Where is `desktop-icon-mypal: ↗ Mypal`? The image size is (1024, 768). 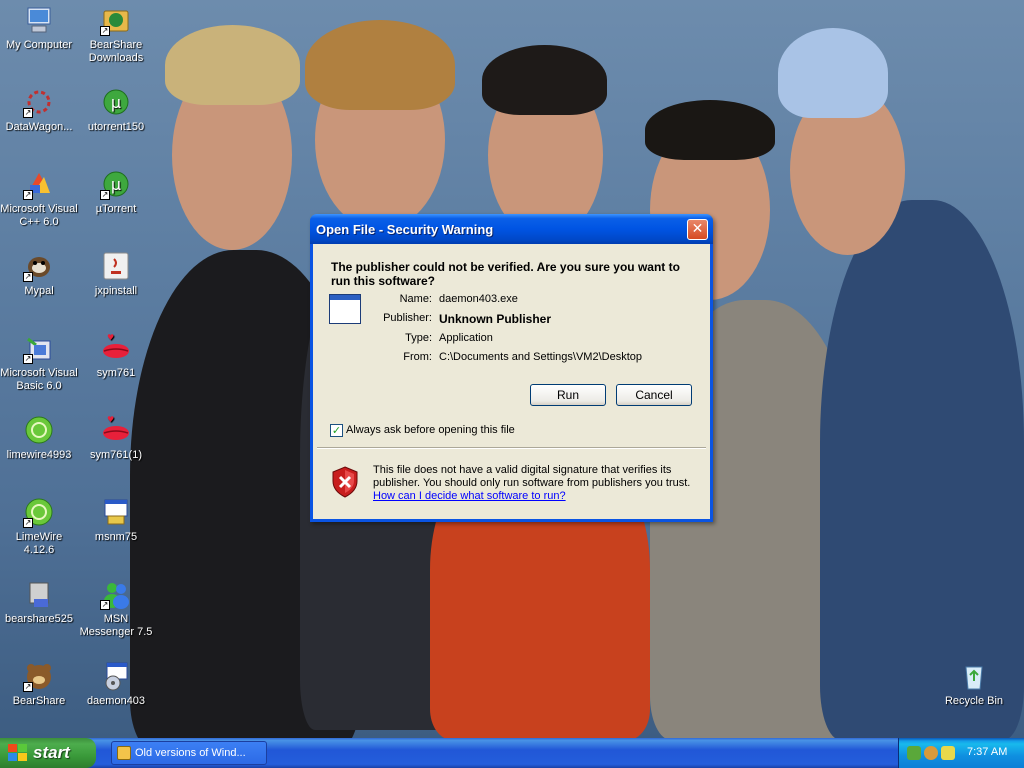 desktop-icon-mypal: ↗ Mypal is located at coordinates (39, 274).